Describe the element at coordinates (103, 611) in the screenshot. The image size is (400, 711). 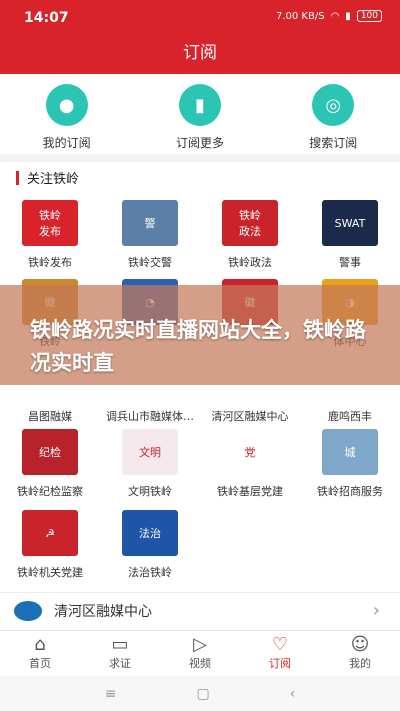
I see `station-name: 清河区融媒中心` at that location.